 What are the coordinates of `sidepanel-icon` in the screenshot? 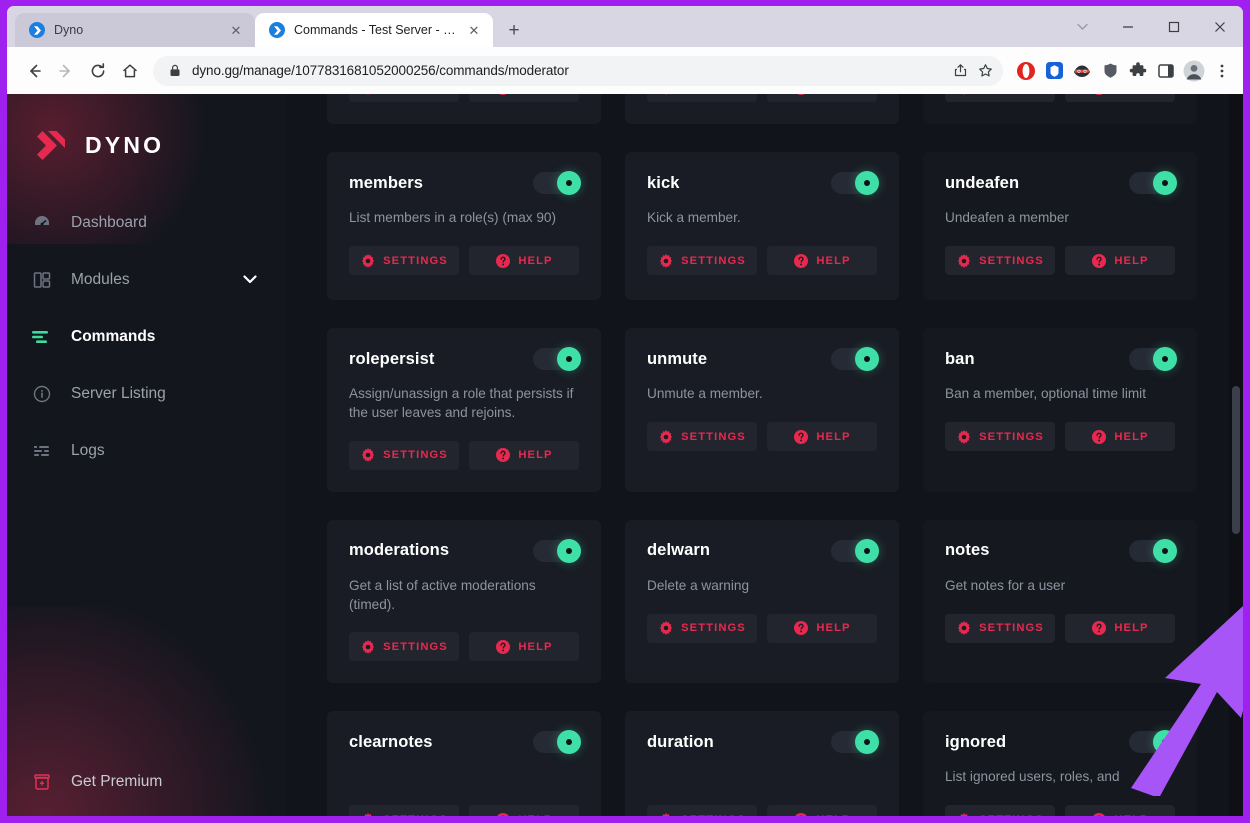 It's located at (1166, 71).